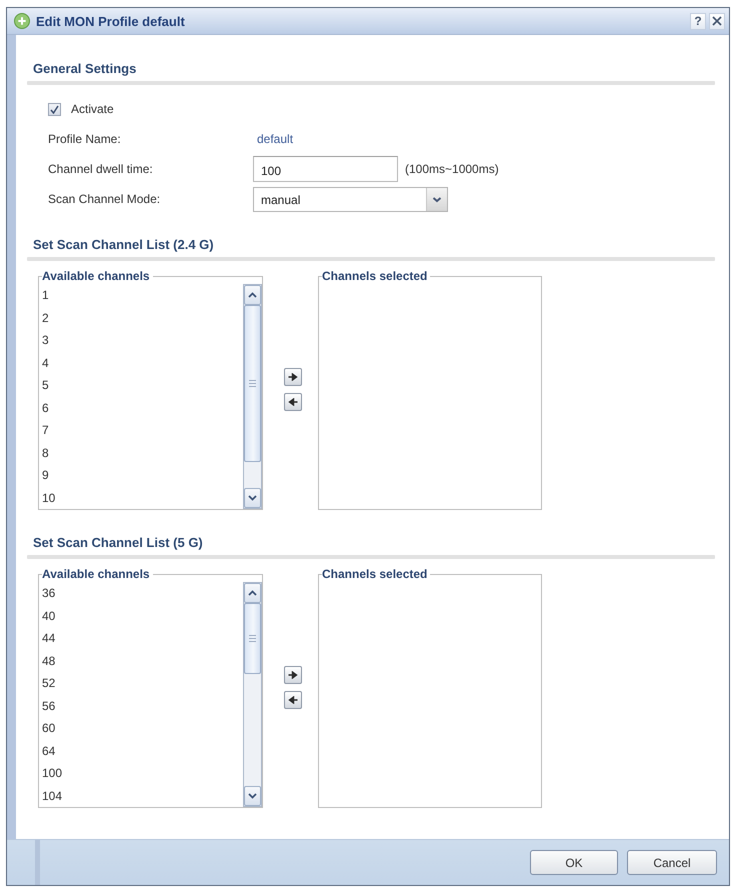 The image size is (737, 890). What do you see at coordinates (92, 109) in the screenshot?
I see `checkbox-label: Activate` at bounding box center [92, 109].